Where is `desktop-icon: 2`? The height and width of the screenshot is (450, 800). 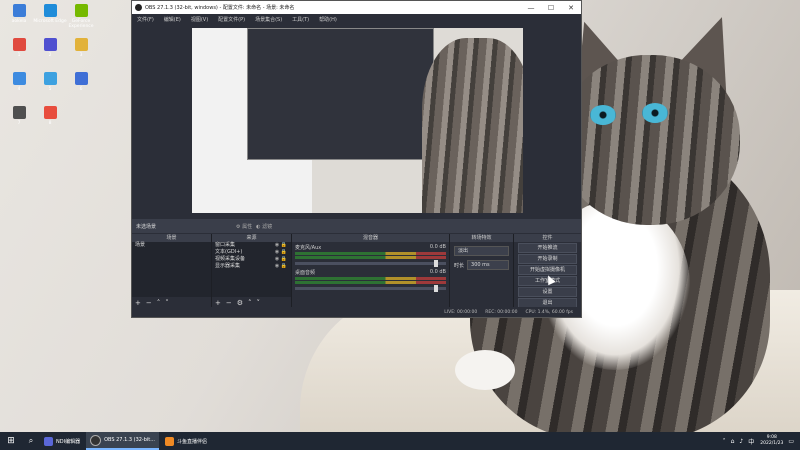
desktop-icon: 2 is located at coordinates (50, 48).